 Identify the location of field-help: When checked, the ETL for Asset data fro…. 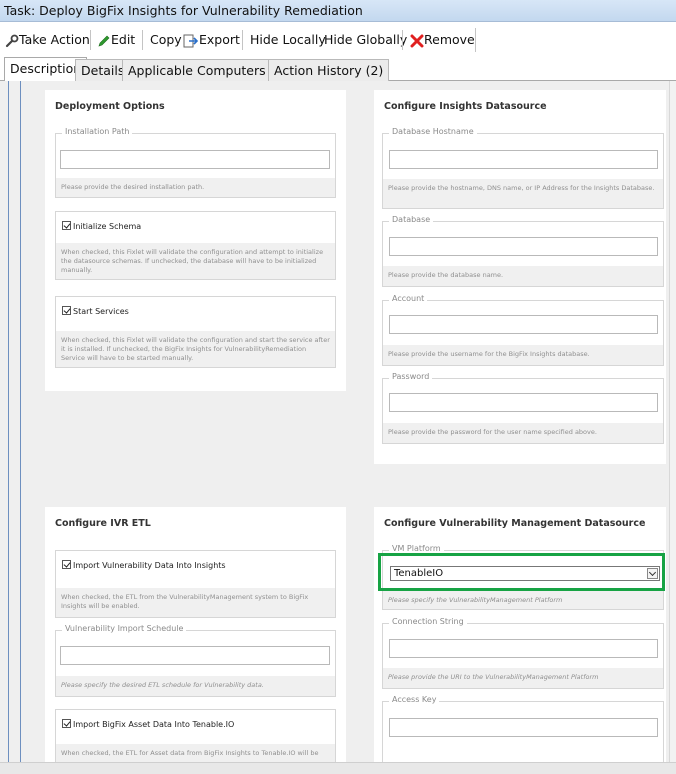
(195, 753).